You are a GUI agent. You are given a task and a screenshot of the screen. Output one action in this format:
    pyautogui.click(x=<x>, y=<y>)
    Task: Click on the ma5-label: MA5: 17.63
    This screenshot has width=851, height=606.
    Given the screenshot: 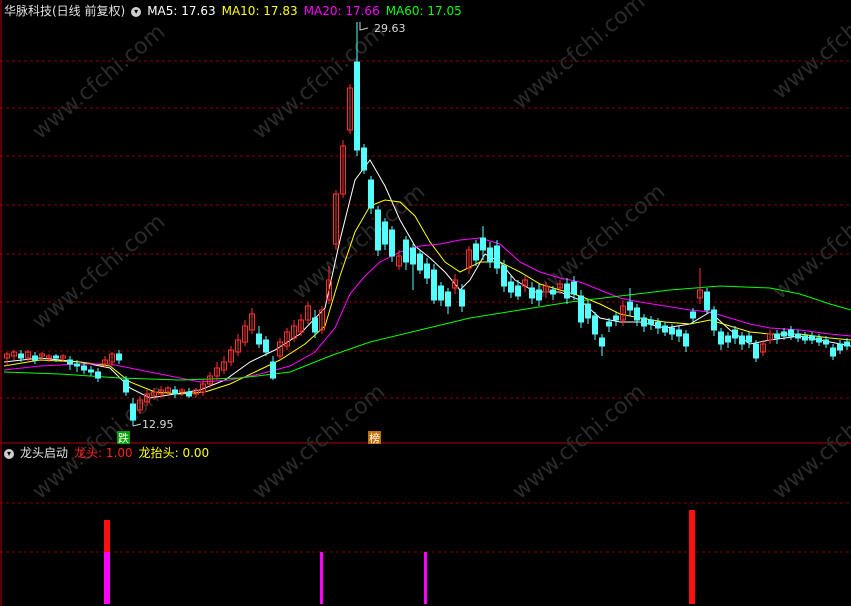 What is the action you would take?
    pyautogui.click(x=181, y=11)
    